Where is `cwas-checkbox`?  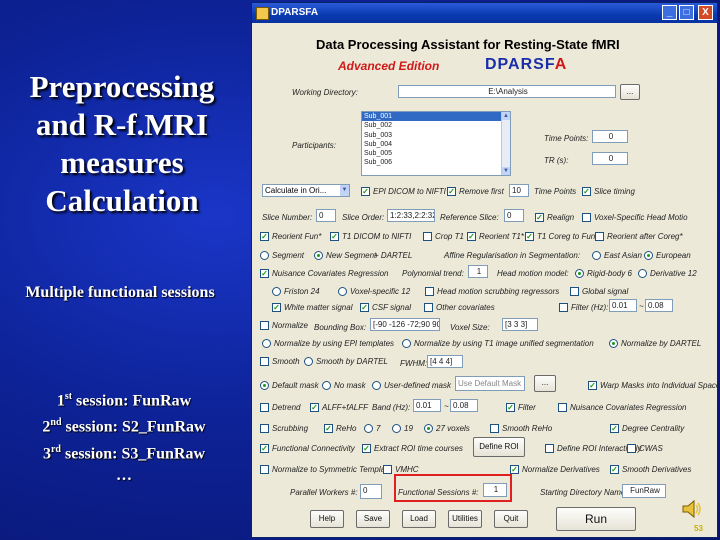
cwas-checkbox is located at coordinates (631, 448).